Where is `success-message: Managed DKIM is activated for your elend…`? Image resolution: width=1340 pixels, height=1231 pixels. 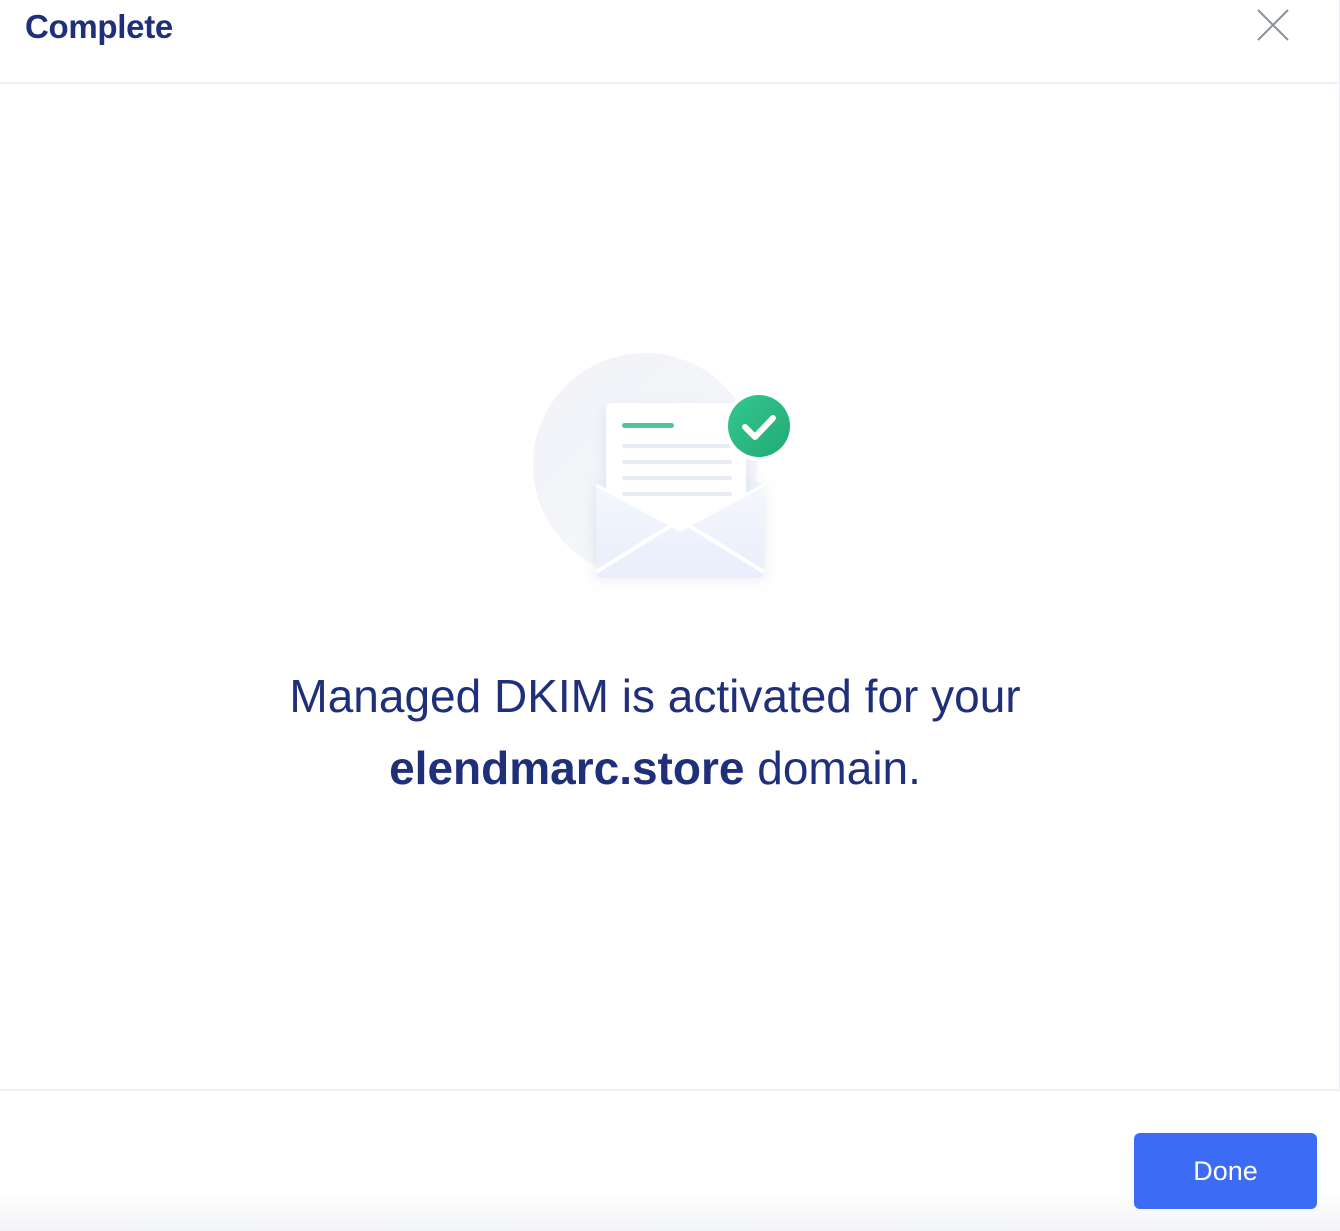 success-message: Managed DKIM is activated for your elend… is located at coordinates (655, 732).